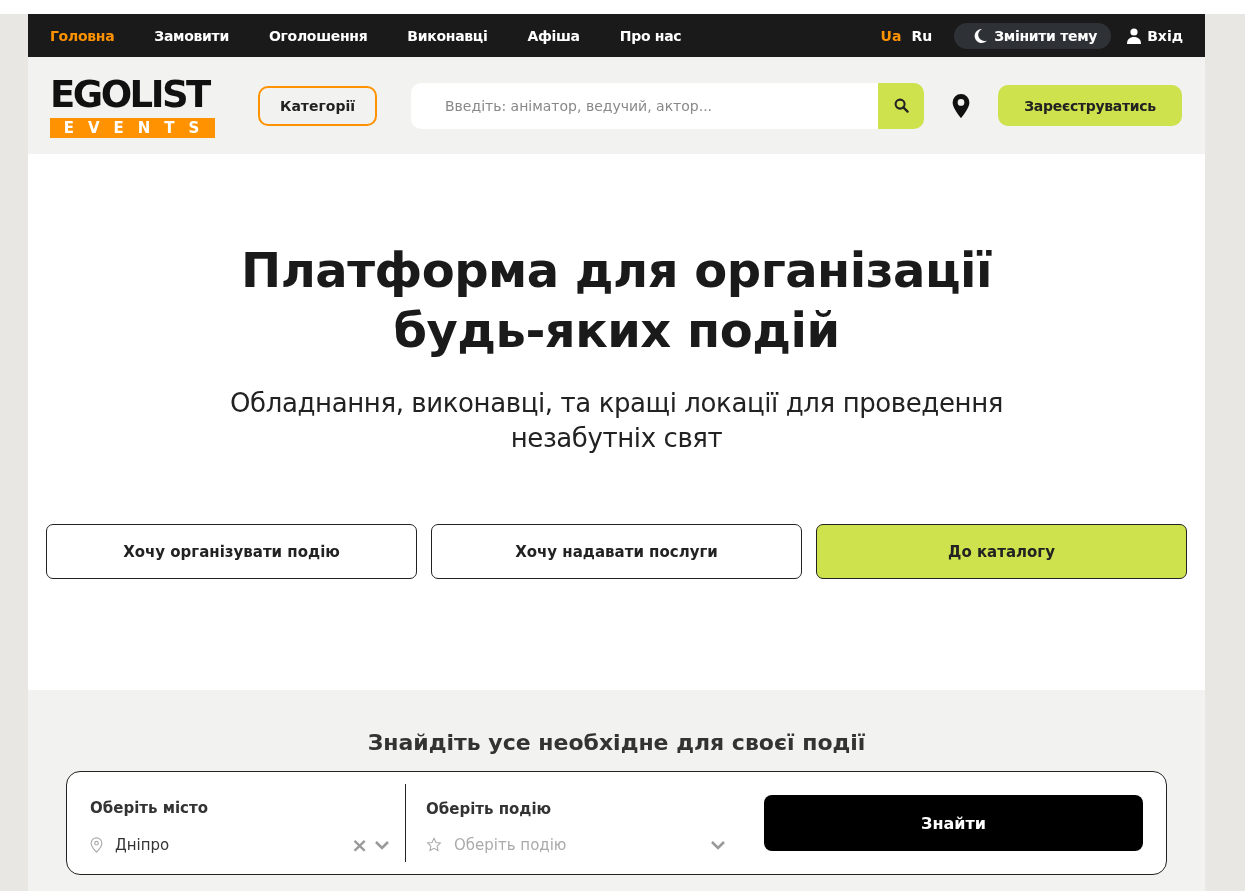 Image resolution: width=1245 pixels, height=891 pixels. Describe the element at coordinates (318, 35) in the screenshot. I see `nav-link: Оголошення` at that location.